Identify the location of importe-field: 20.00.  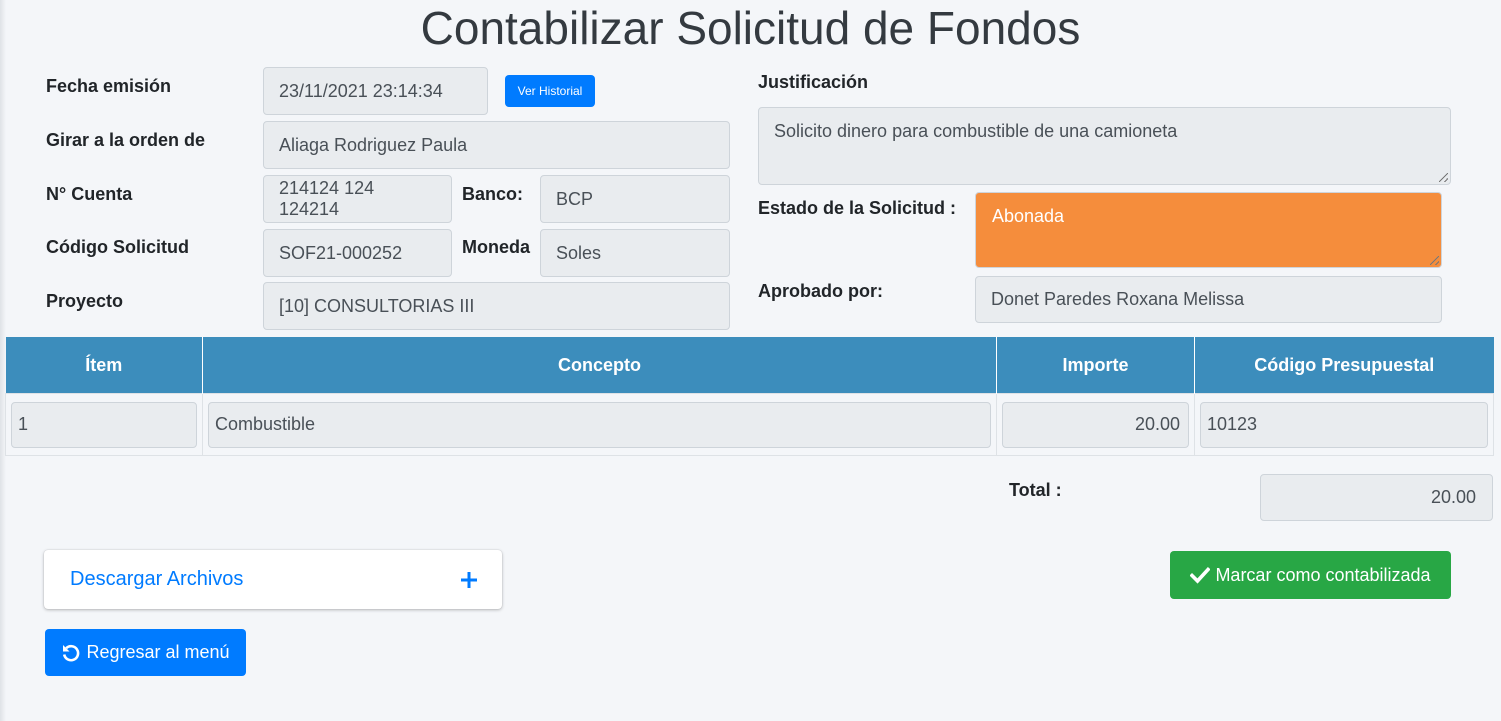
(1095, 424).